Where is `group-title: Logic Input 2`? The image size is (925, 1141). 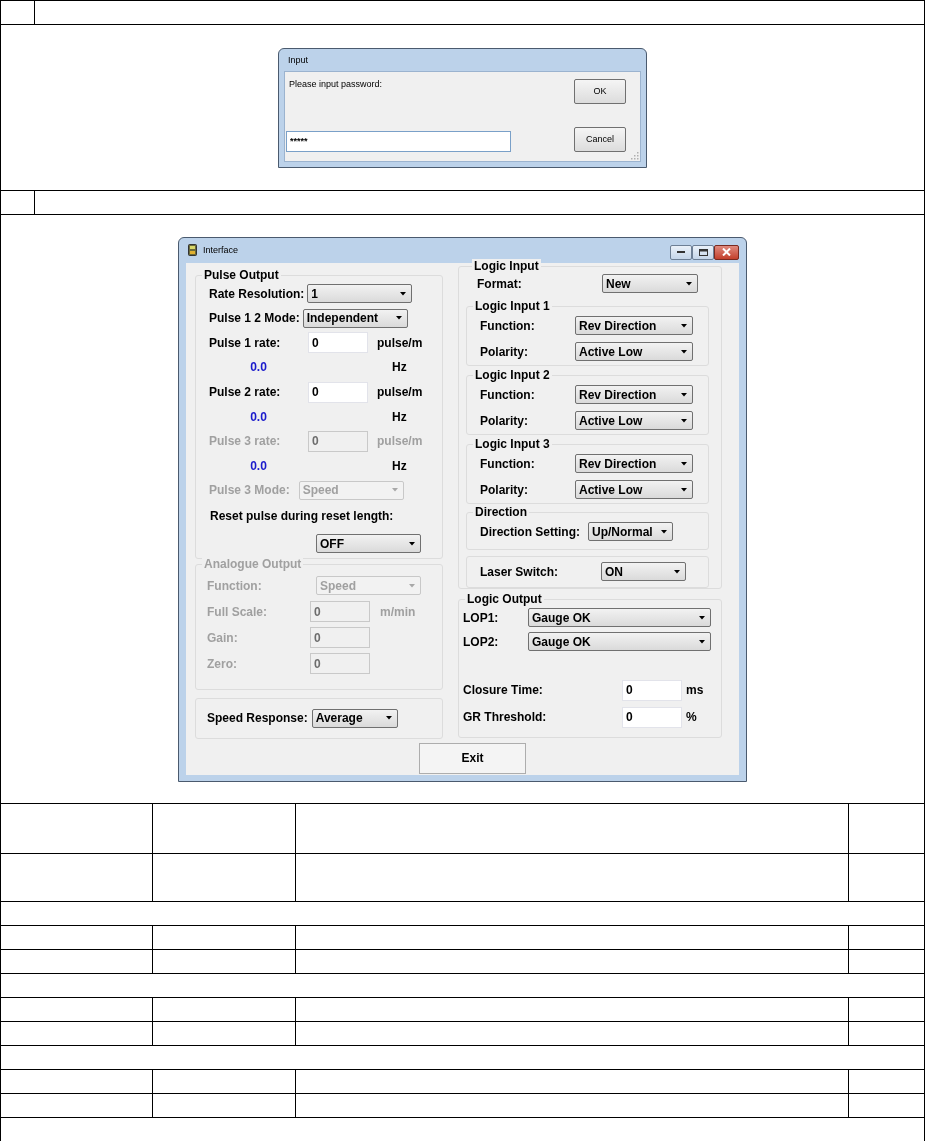 group-title: Logic Input 2 is located at coordinates (512, 374).